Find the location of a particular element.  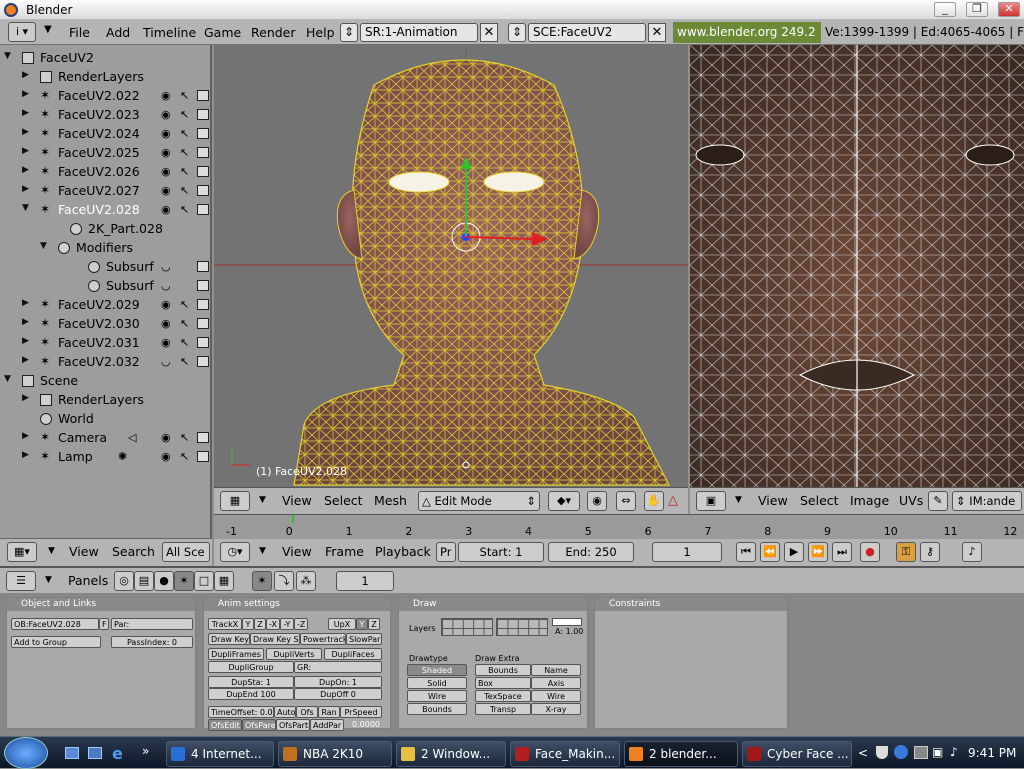

track-negy-button: -Y is located at coordinates (287, 624).